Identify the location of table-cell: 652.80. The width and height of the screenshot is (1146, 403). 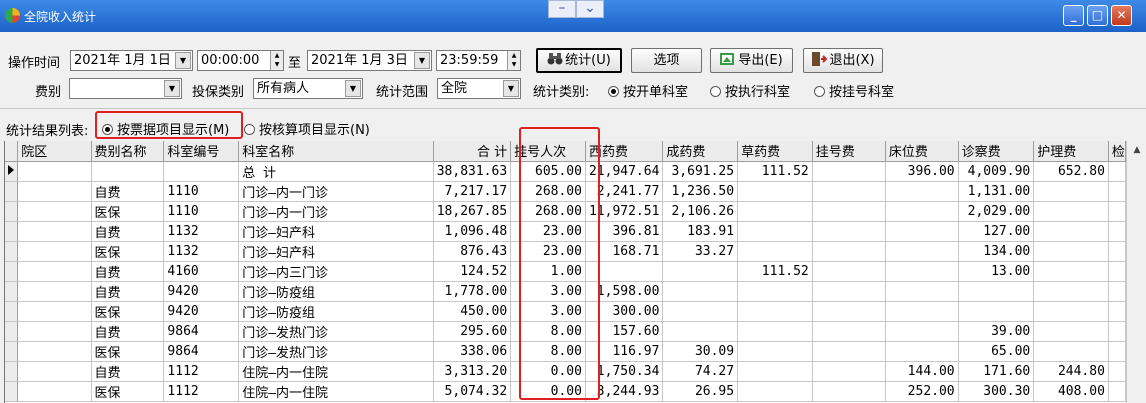
(1071, 171).